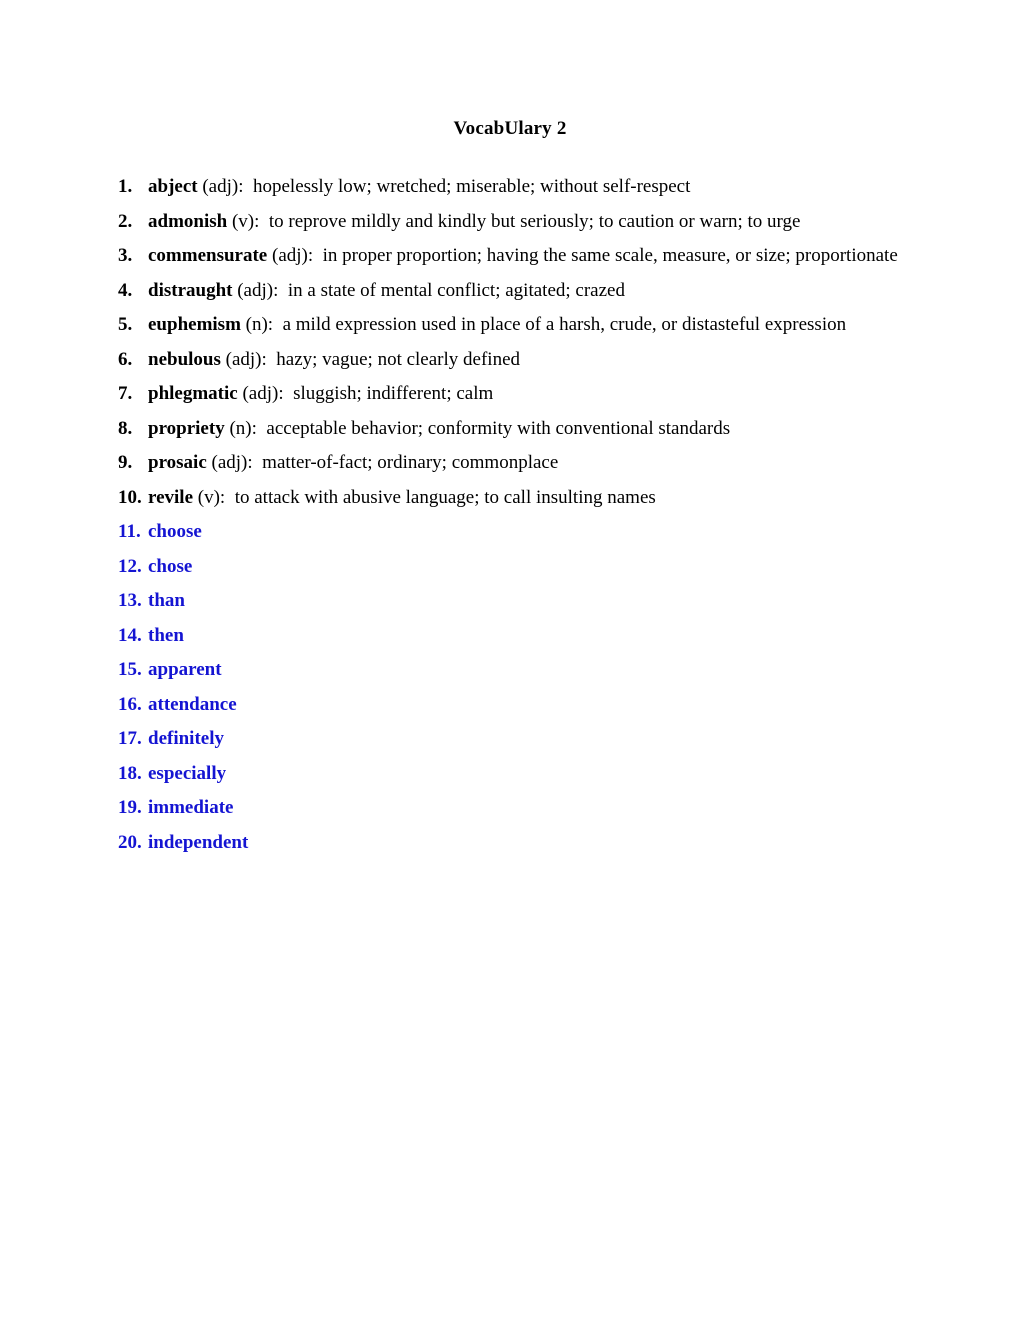  I want to click on vocab-term: nebulous, so click(184, 359).